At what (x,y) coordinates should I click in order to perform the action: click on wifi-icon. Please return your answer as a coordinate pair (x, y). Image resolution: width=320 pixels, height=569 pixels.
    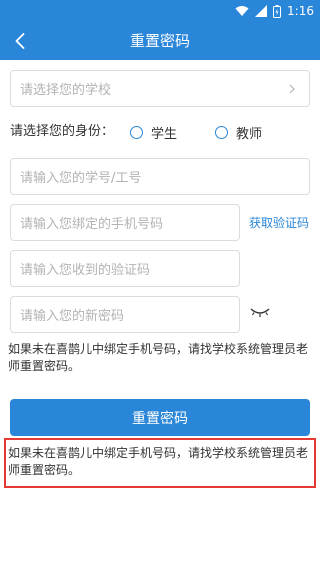
    Looking at the image, I should click on (242, 11).